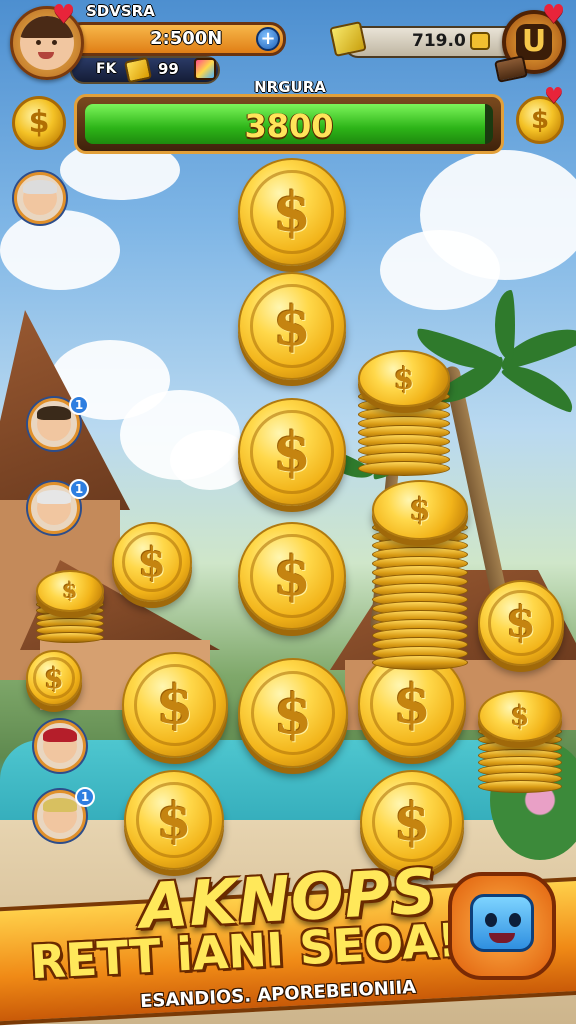 This screenshot has width=576, height=1026. I want to click on currency-panel: 719.0 U ♥, so click(448, 45).